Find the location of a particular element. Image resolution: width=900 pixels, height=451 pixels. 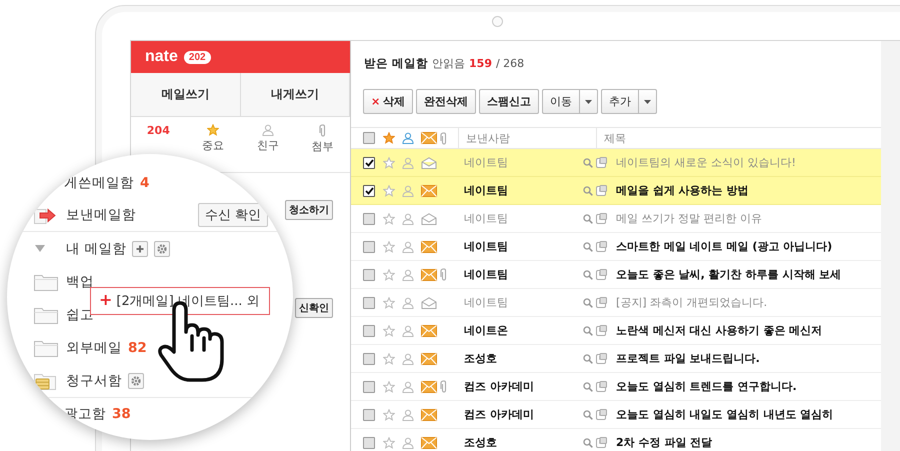

compose-button: 내게쓰기 is located at coordinates (295, 94).